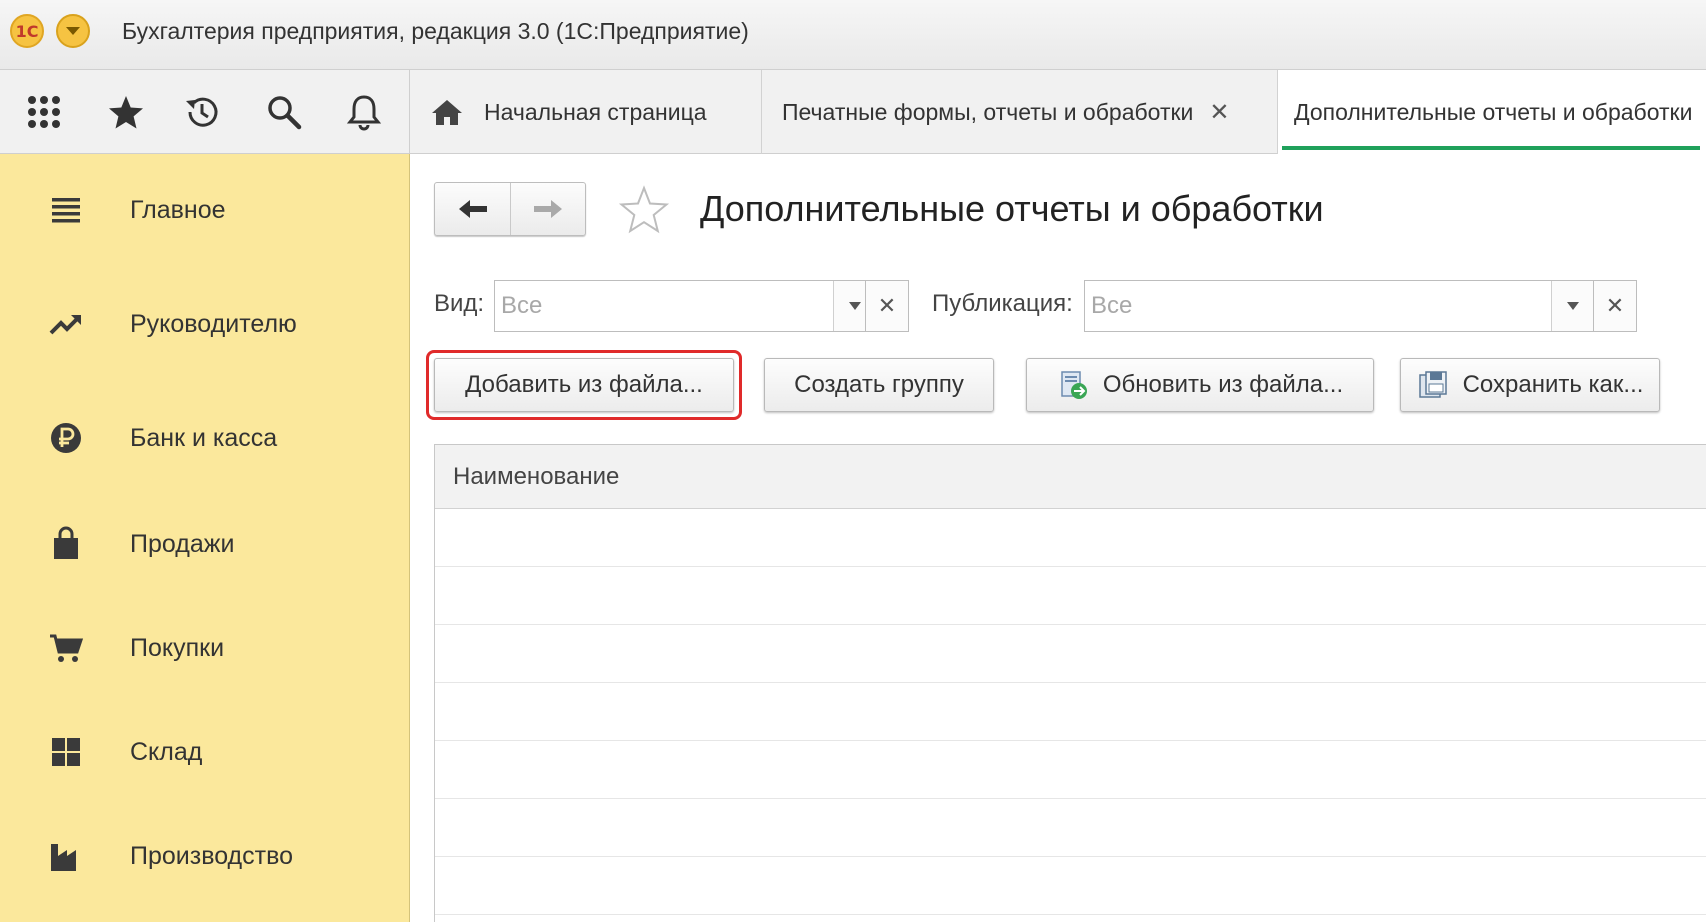 The image size is (1706, 922). I want to click on factory-icon, so click(66, 856).